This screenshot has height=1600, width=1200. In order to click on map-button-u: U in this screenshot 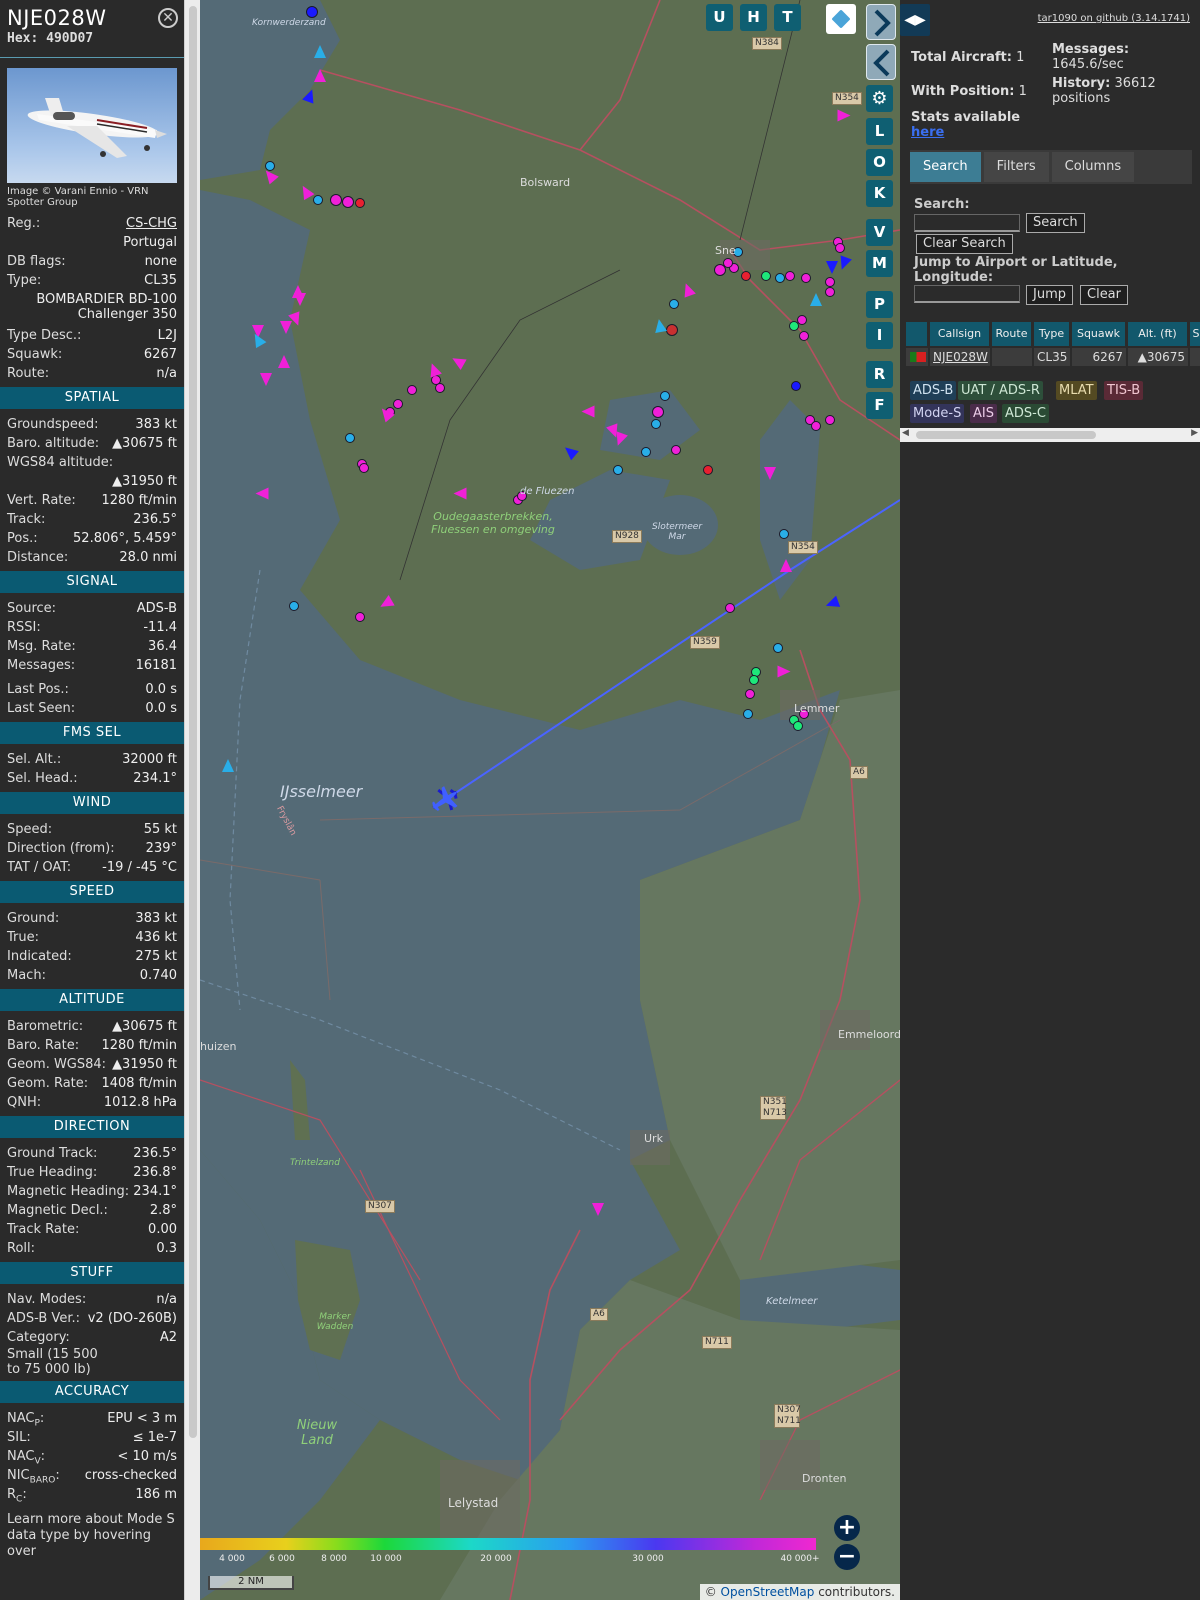, I will do `click(719, 17)`.